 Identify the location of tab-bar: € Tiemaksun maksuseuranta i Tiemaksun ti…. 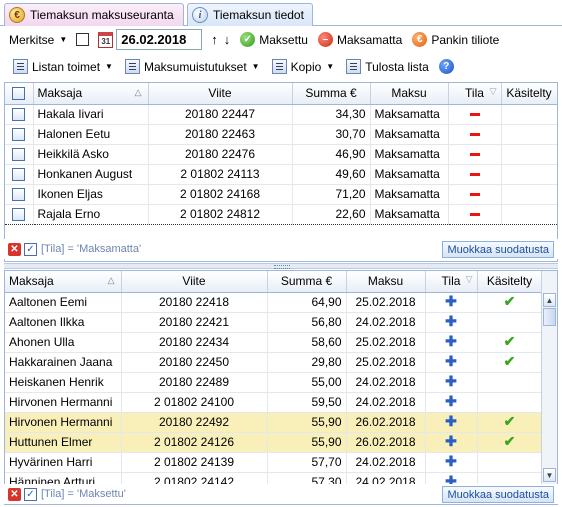
(281, 13).